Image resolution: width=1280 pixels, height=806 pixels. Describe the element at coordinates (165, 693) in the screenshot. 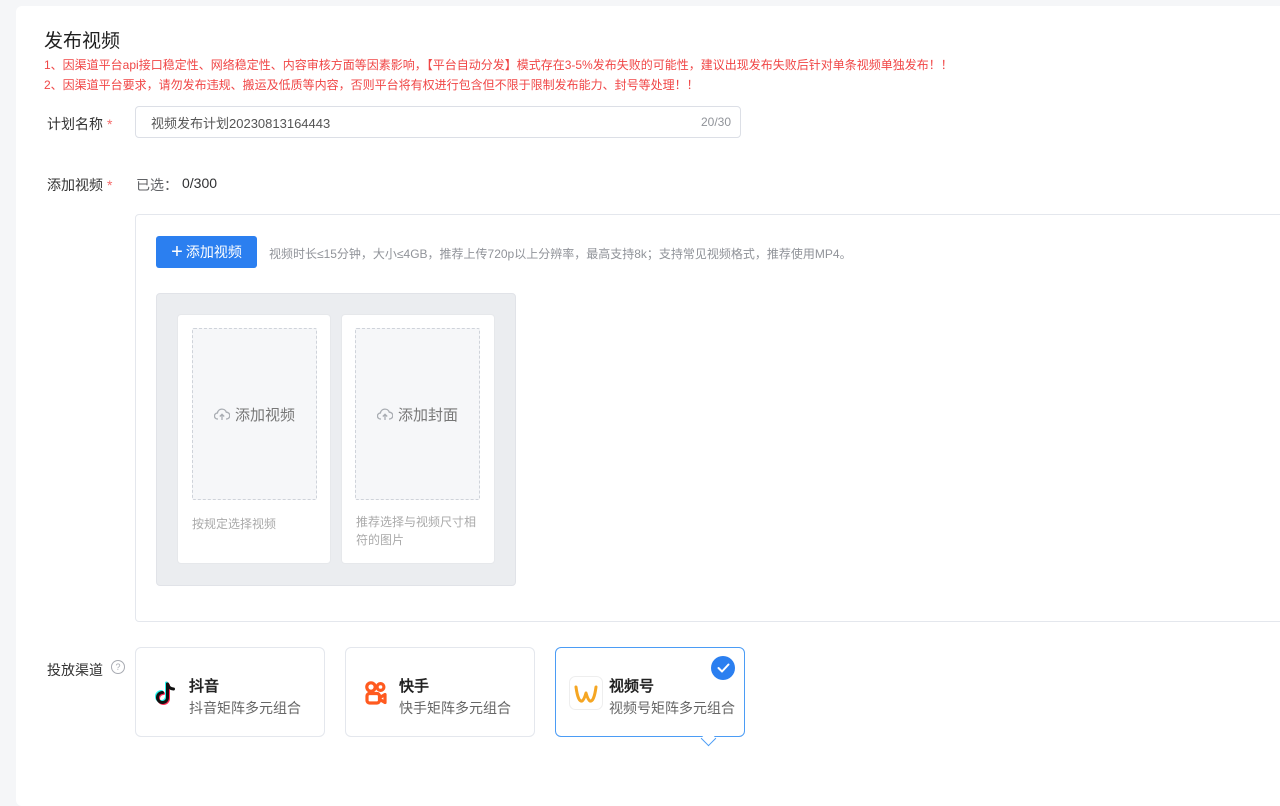

I see `douyin-icon` at that location.